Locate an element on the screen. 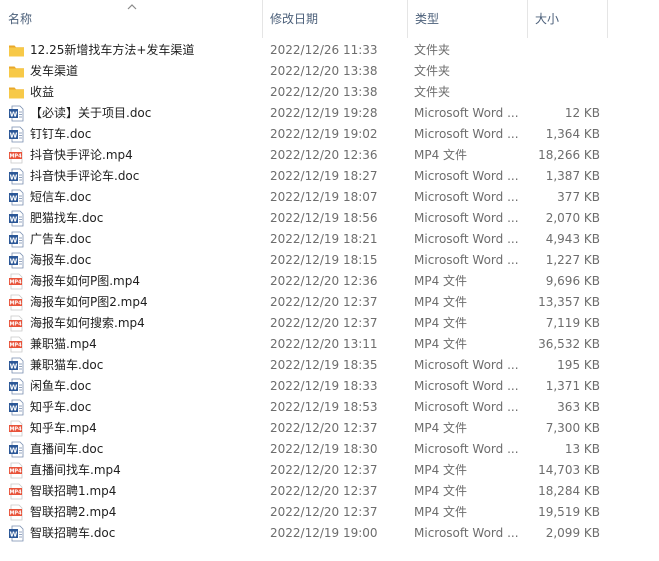  file-size: 7,119 KB is located at coordinates (572, 323).